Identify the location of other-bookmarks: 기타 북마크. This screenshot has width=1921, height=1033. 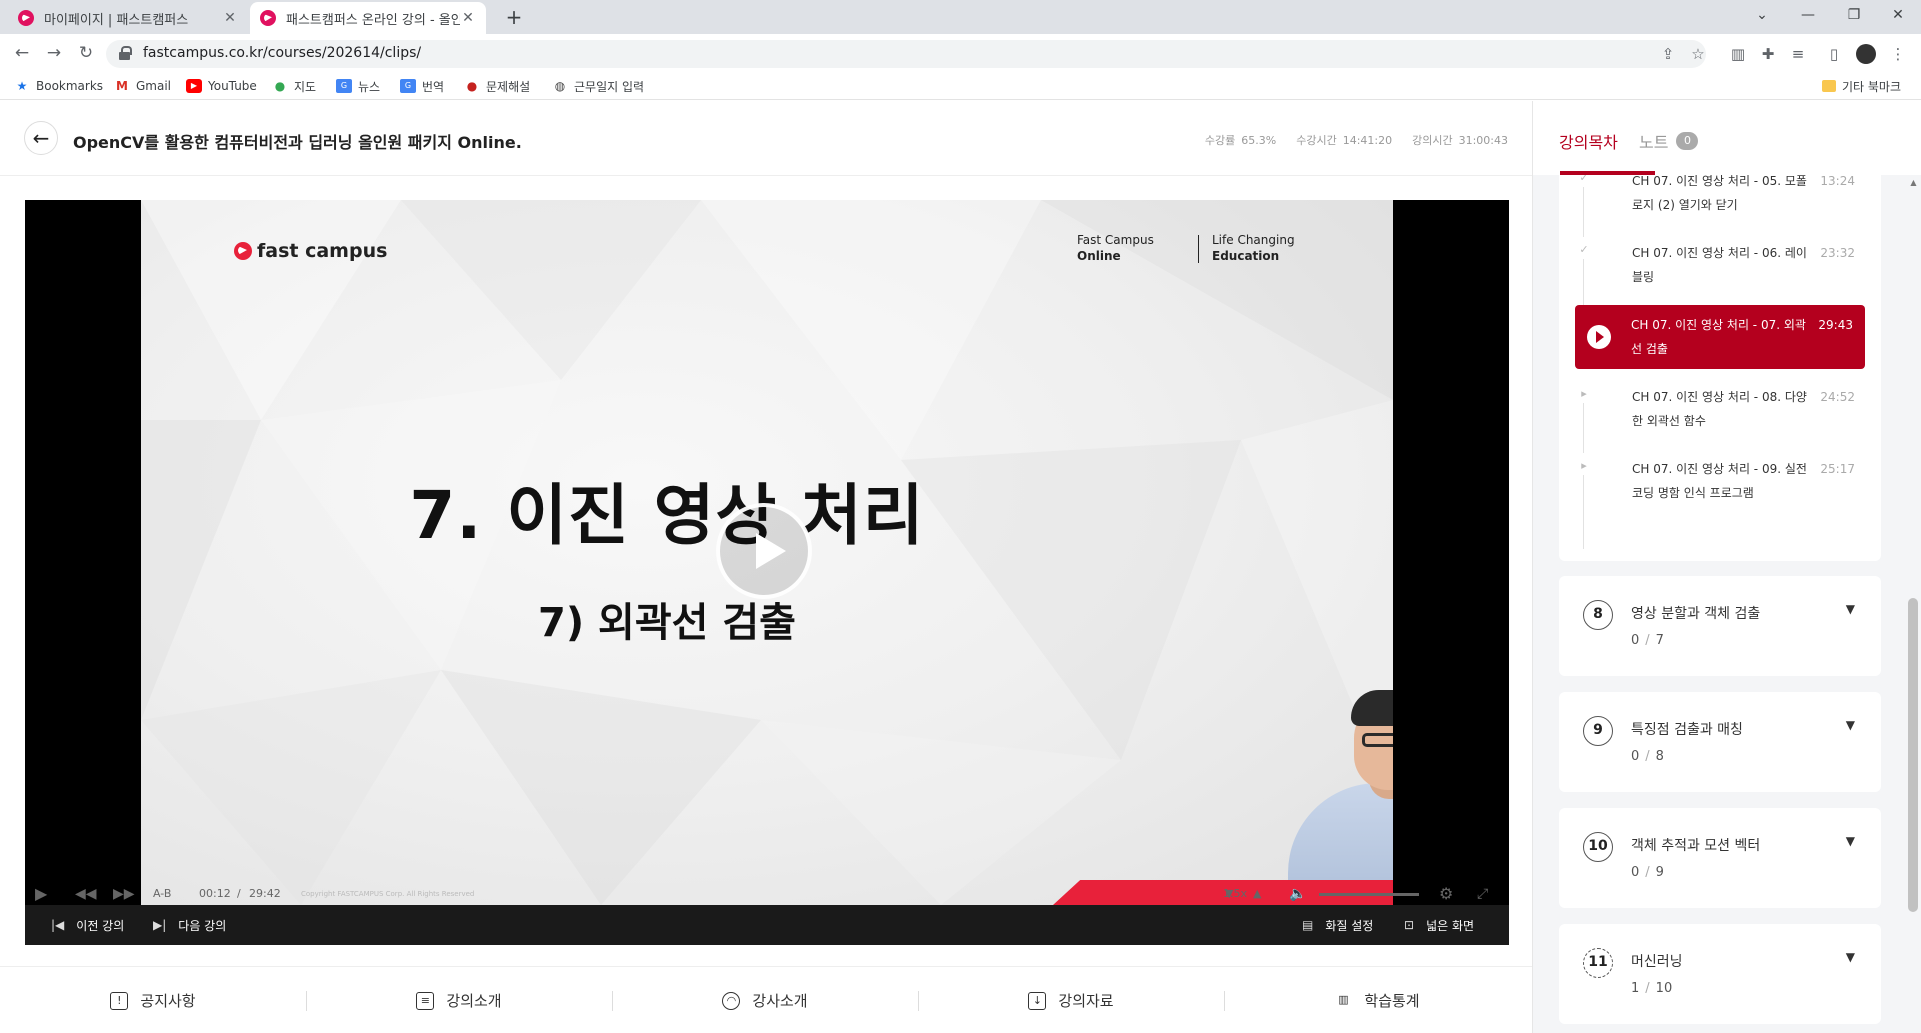
(1861, 86).